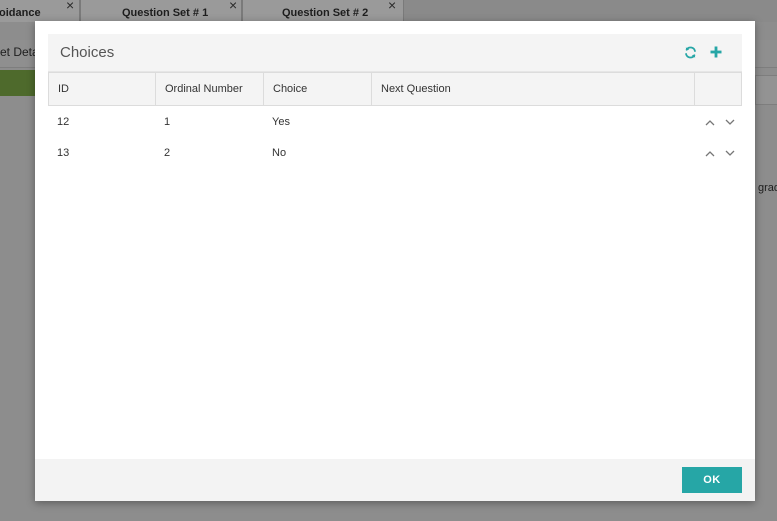 The image size is (777, 521). Describe the element at coordinates (767, 188) in the screenshot. I see `background-right-label: grad` at that location.